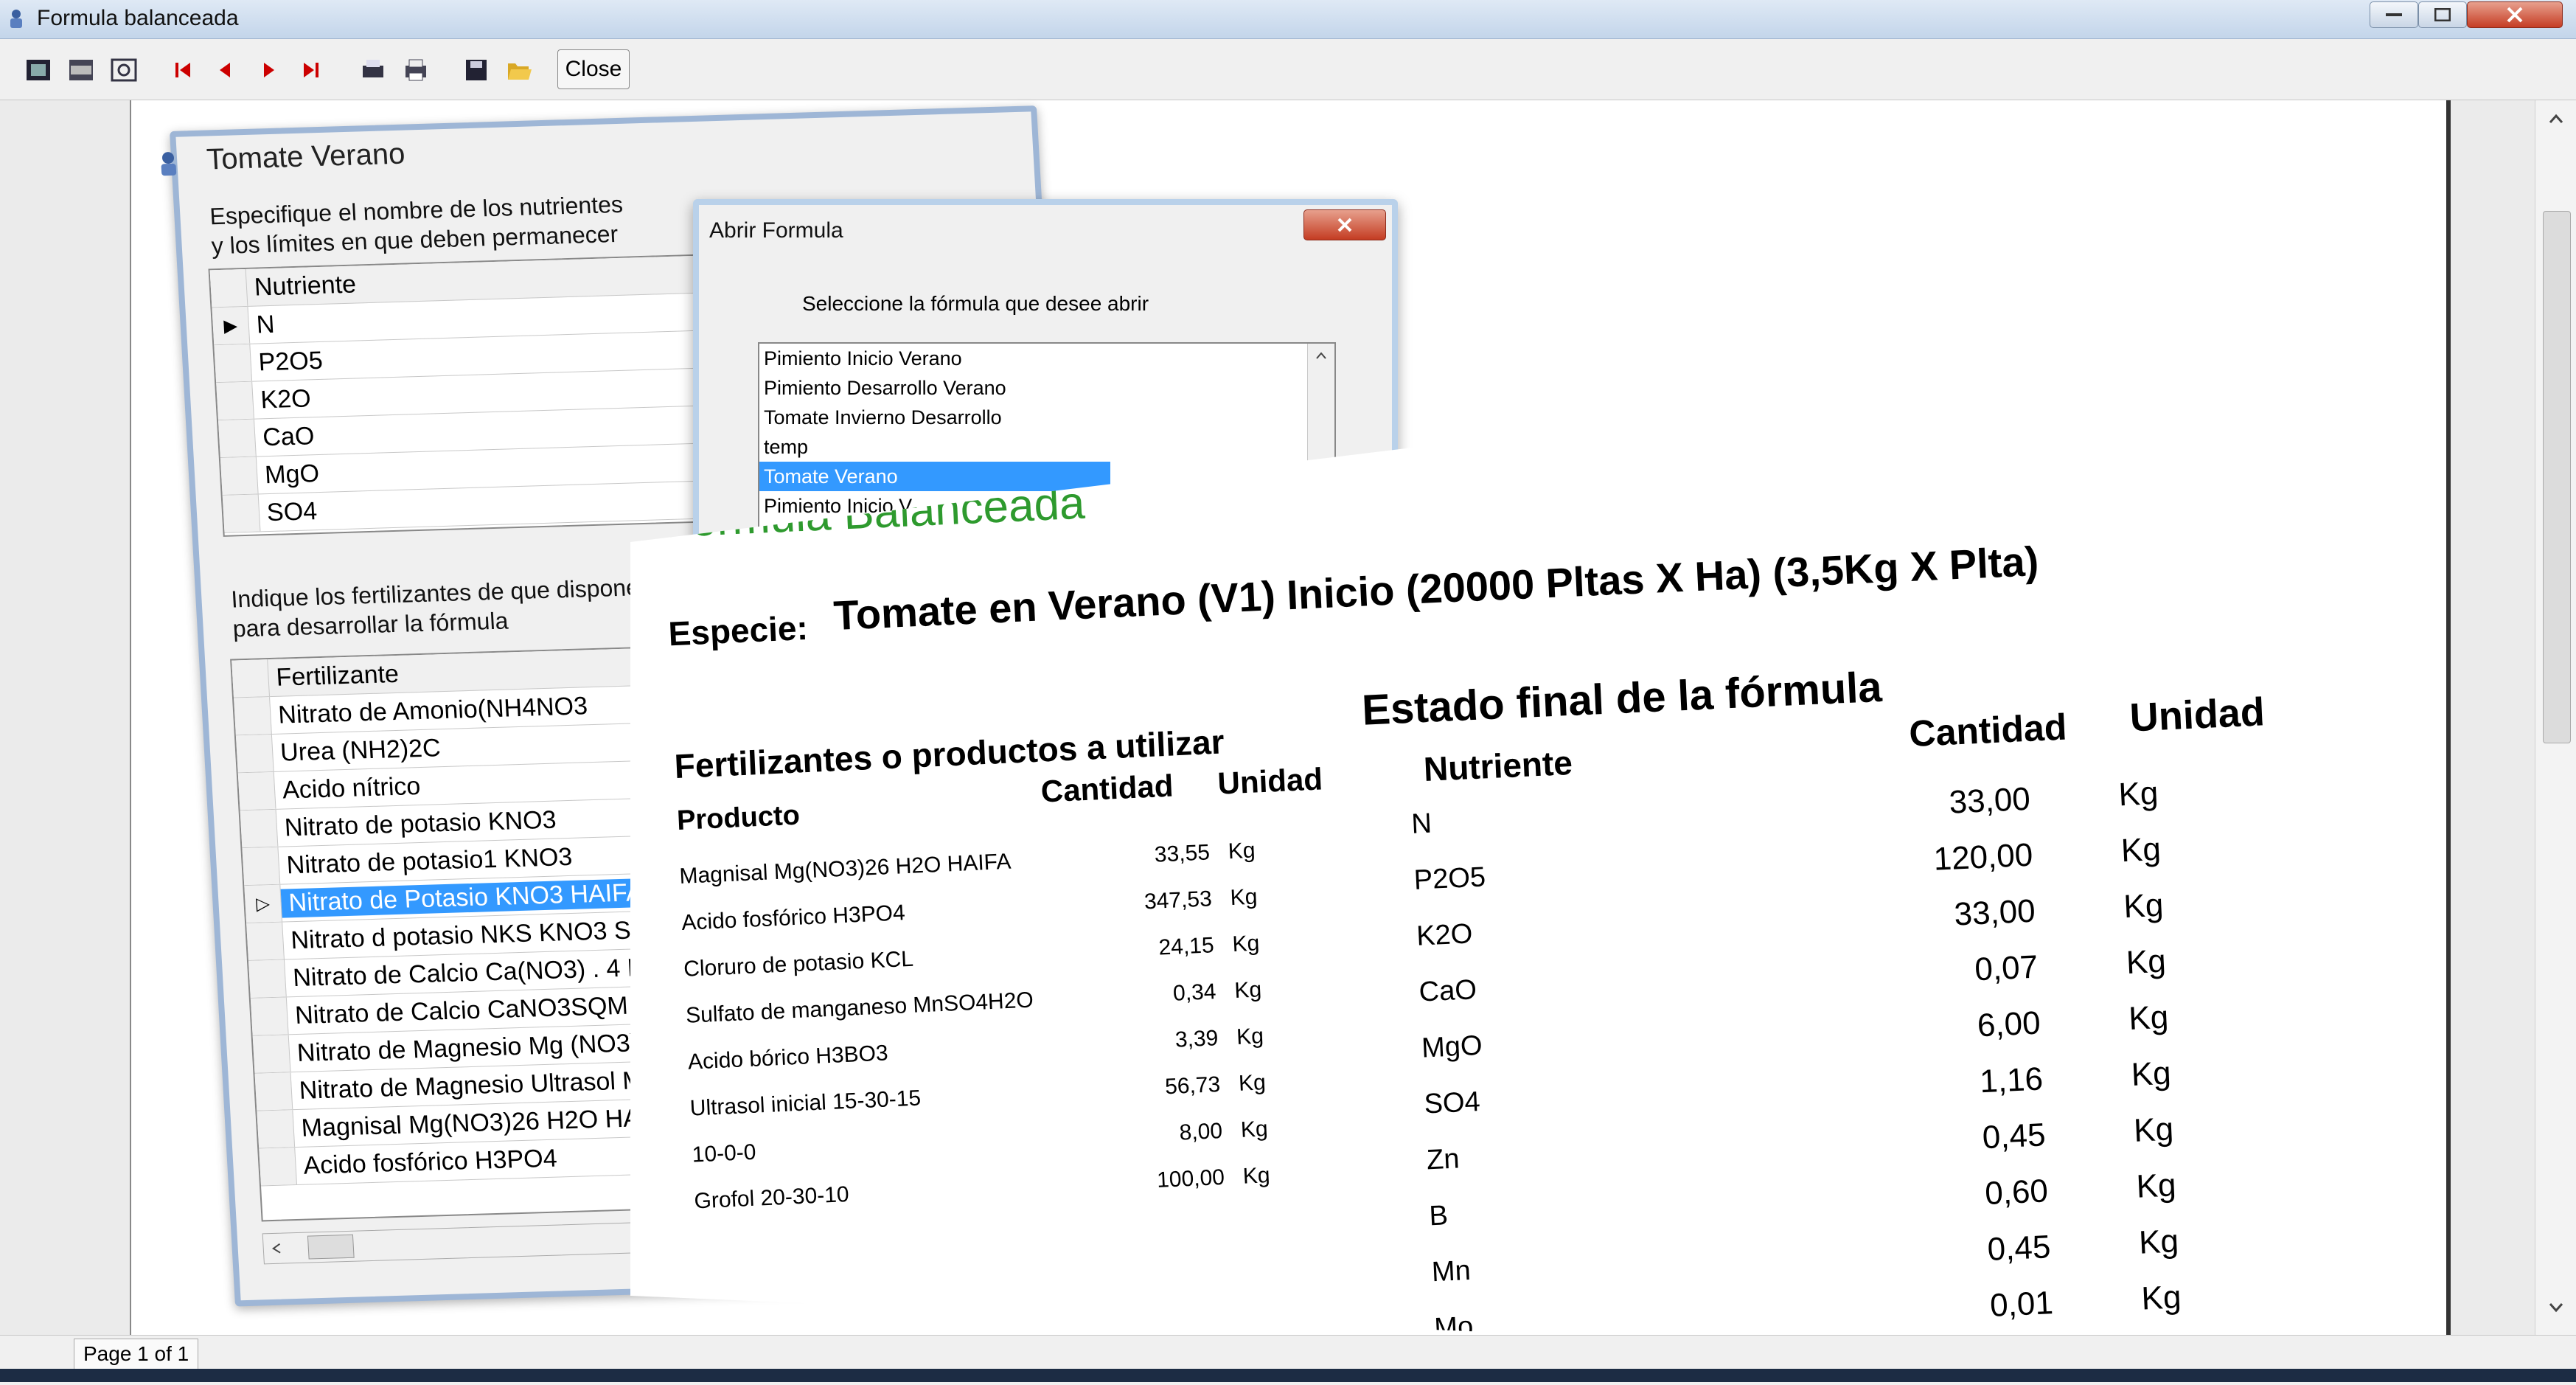 The height and width of the screenshot is (1385, 2576). What do you see at coordinates (738, 818) in the screenshot?
I see `products-name-header: Producto` at bounding box center [738, 818].